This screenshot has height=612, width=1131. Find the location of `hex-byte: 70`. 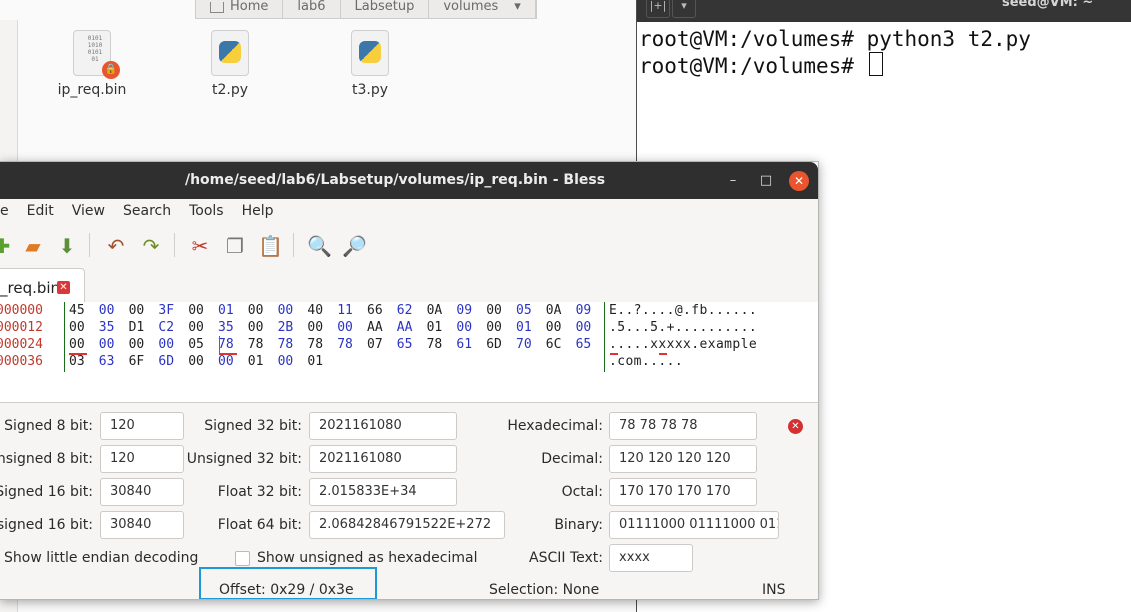

hex-byte: 70 is located at coordinates (527, 344).